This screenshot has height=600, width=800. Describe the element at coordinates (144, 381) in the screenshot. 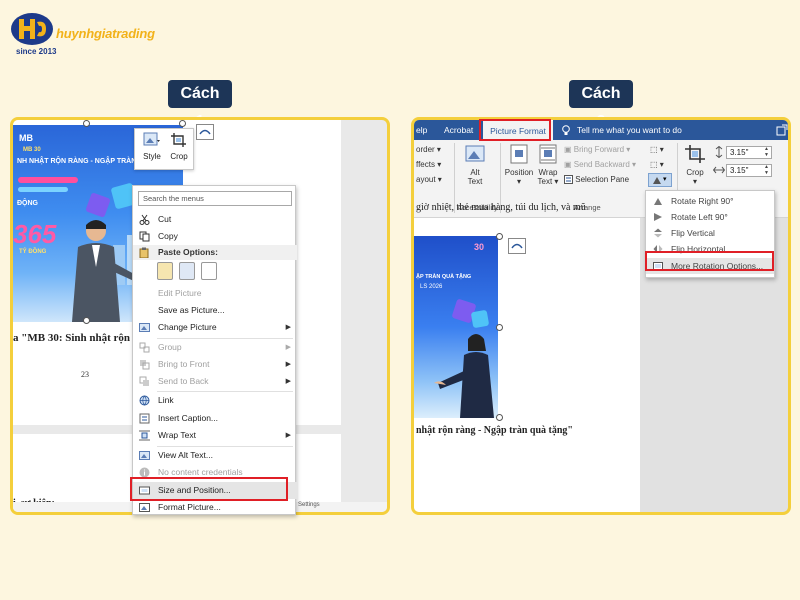

I see `send-to-back-icon` at that location.